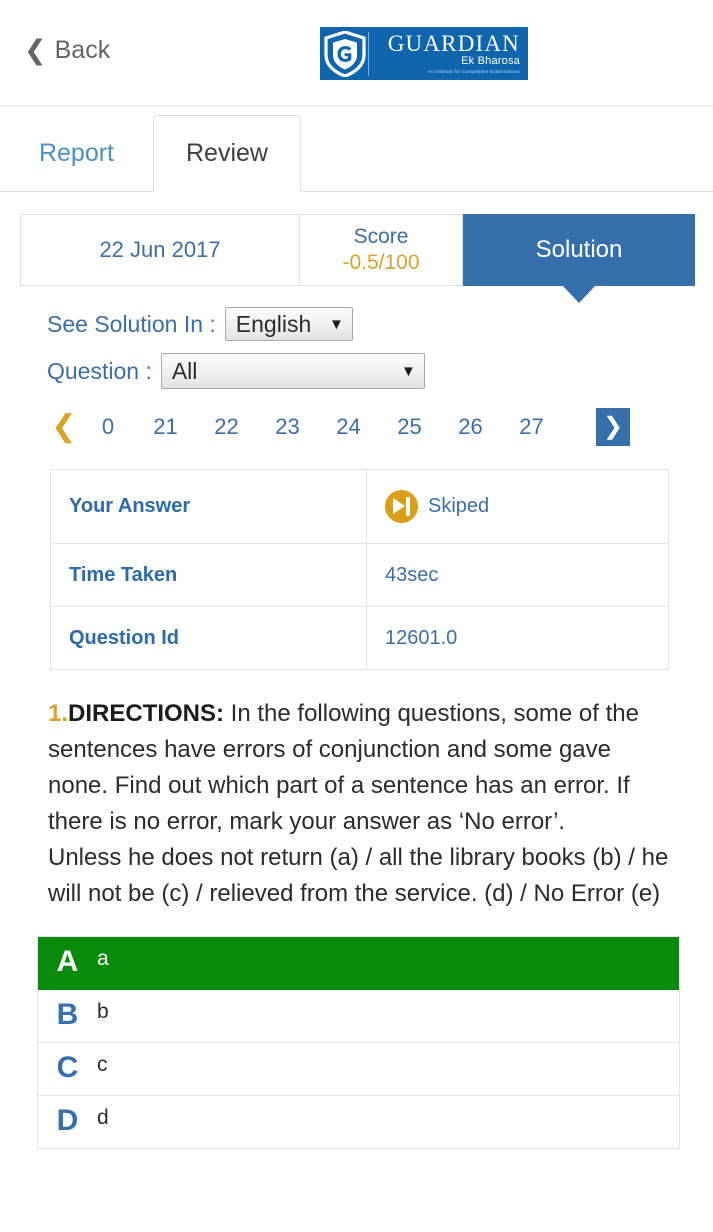  What do you see at coordinates (227, 153) in the screenshot?
I see `tab-review: Review` at bounding box center [227, 153].